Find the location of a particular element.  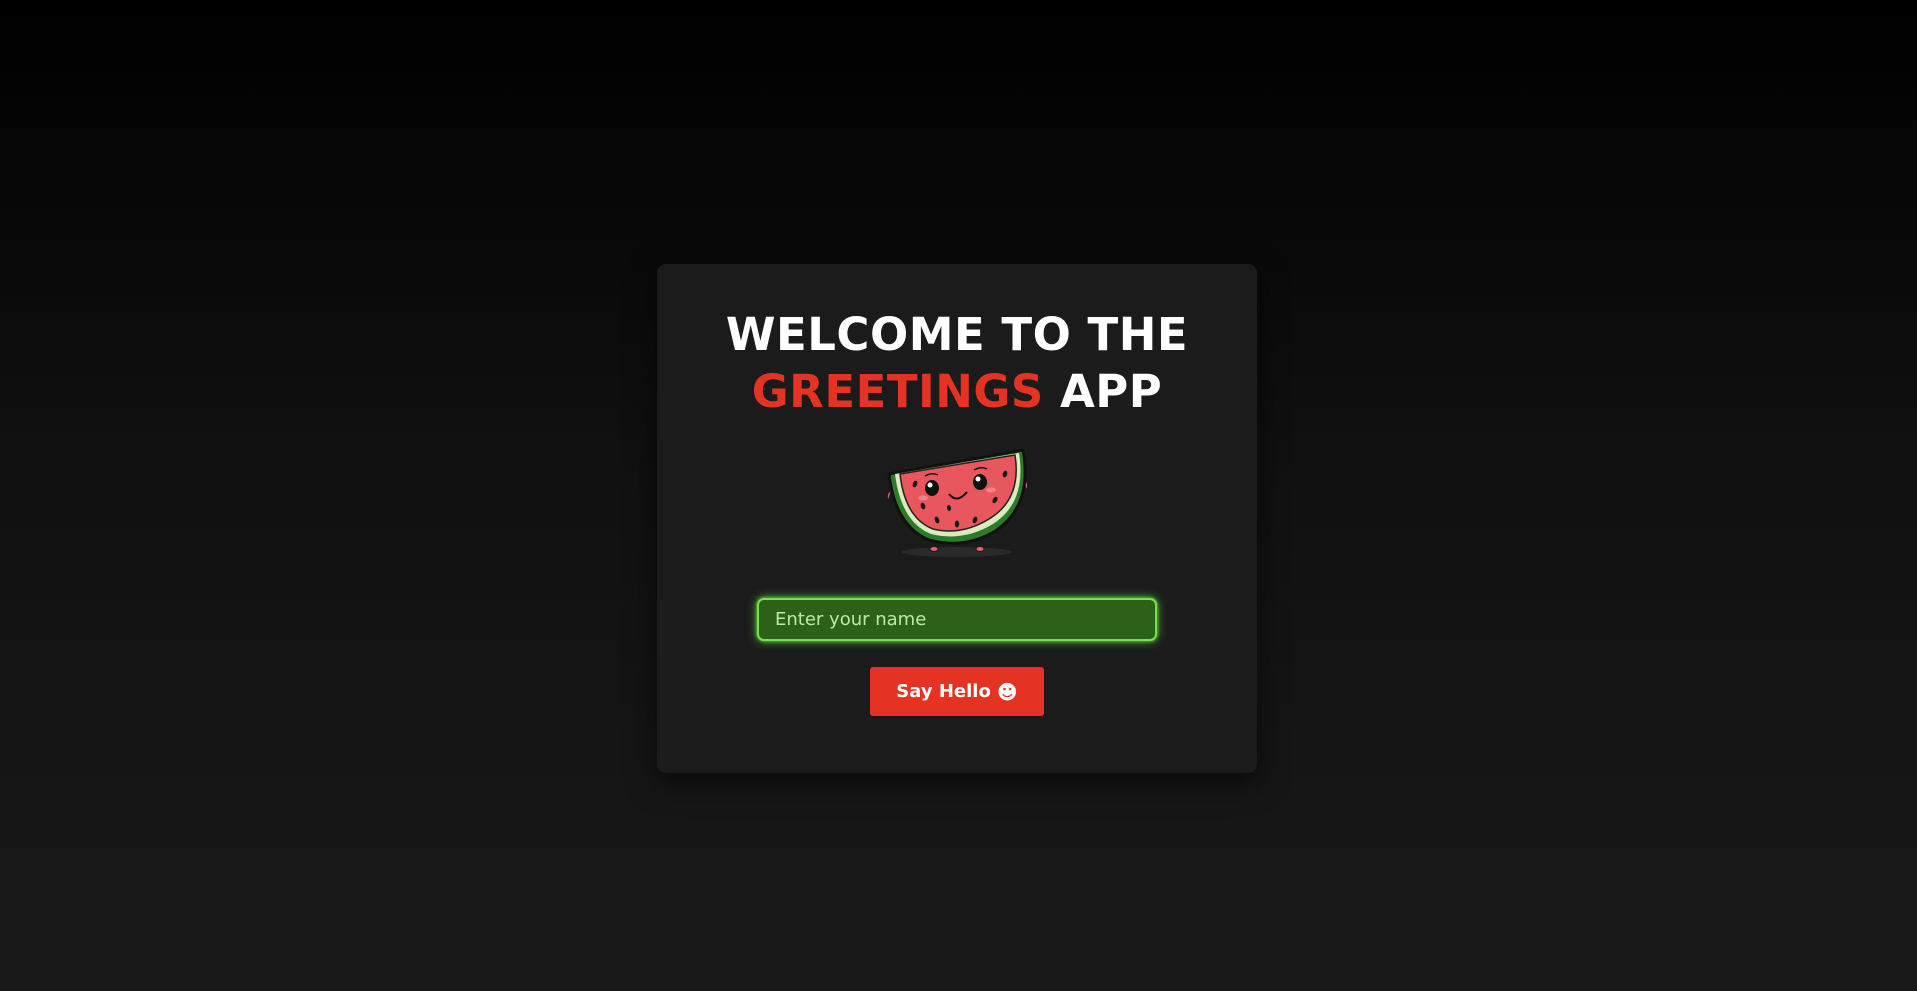

title-accent-word: GREETINGS is located at coordinates (897, 391).